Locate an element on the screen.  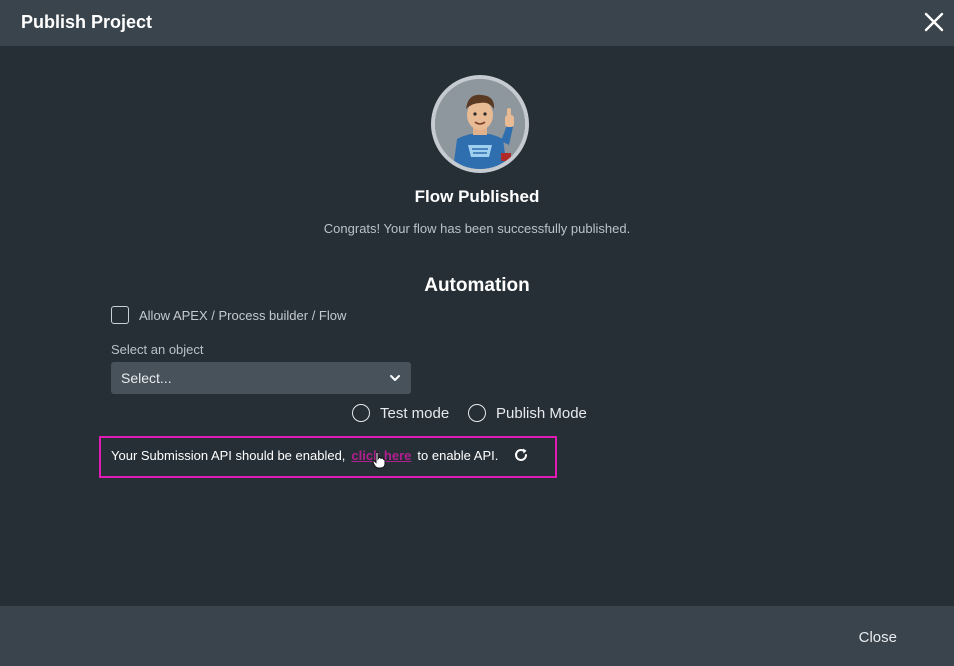
automation-title: Automation is located at coordinates (477, 285).